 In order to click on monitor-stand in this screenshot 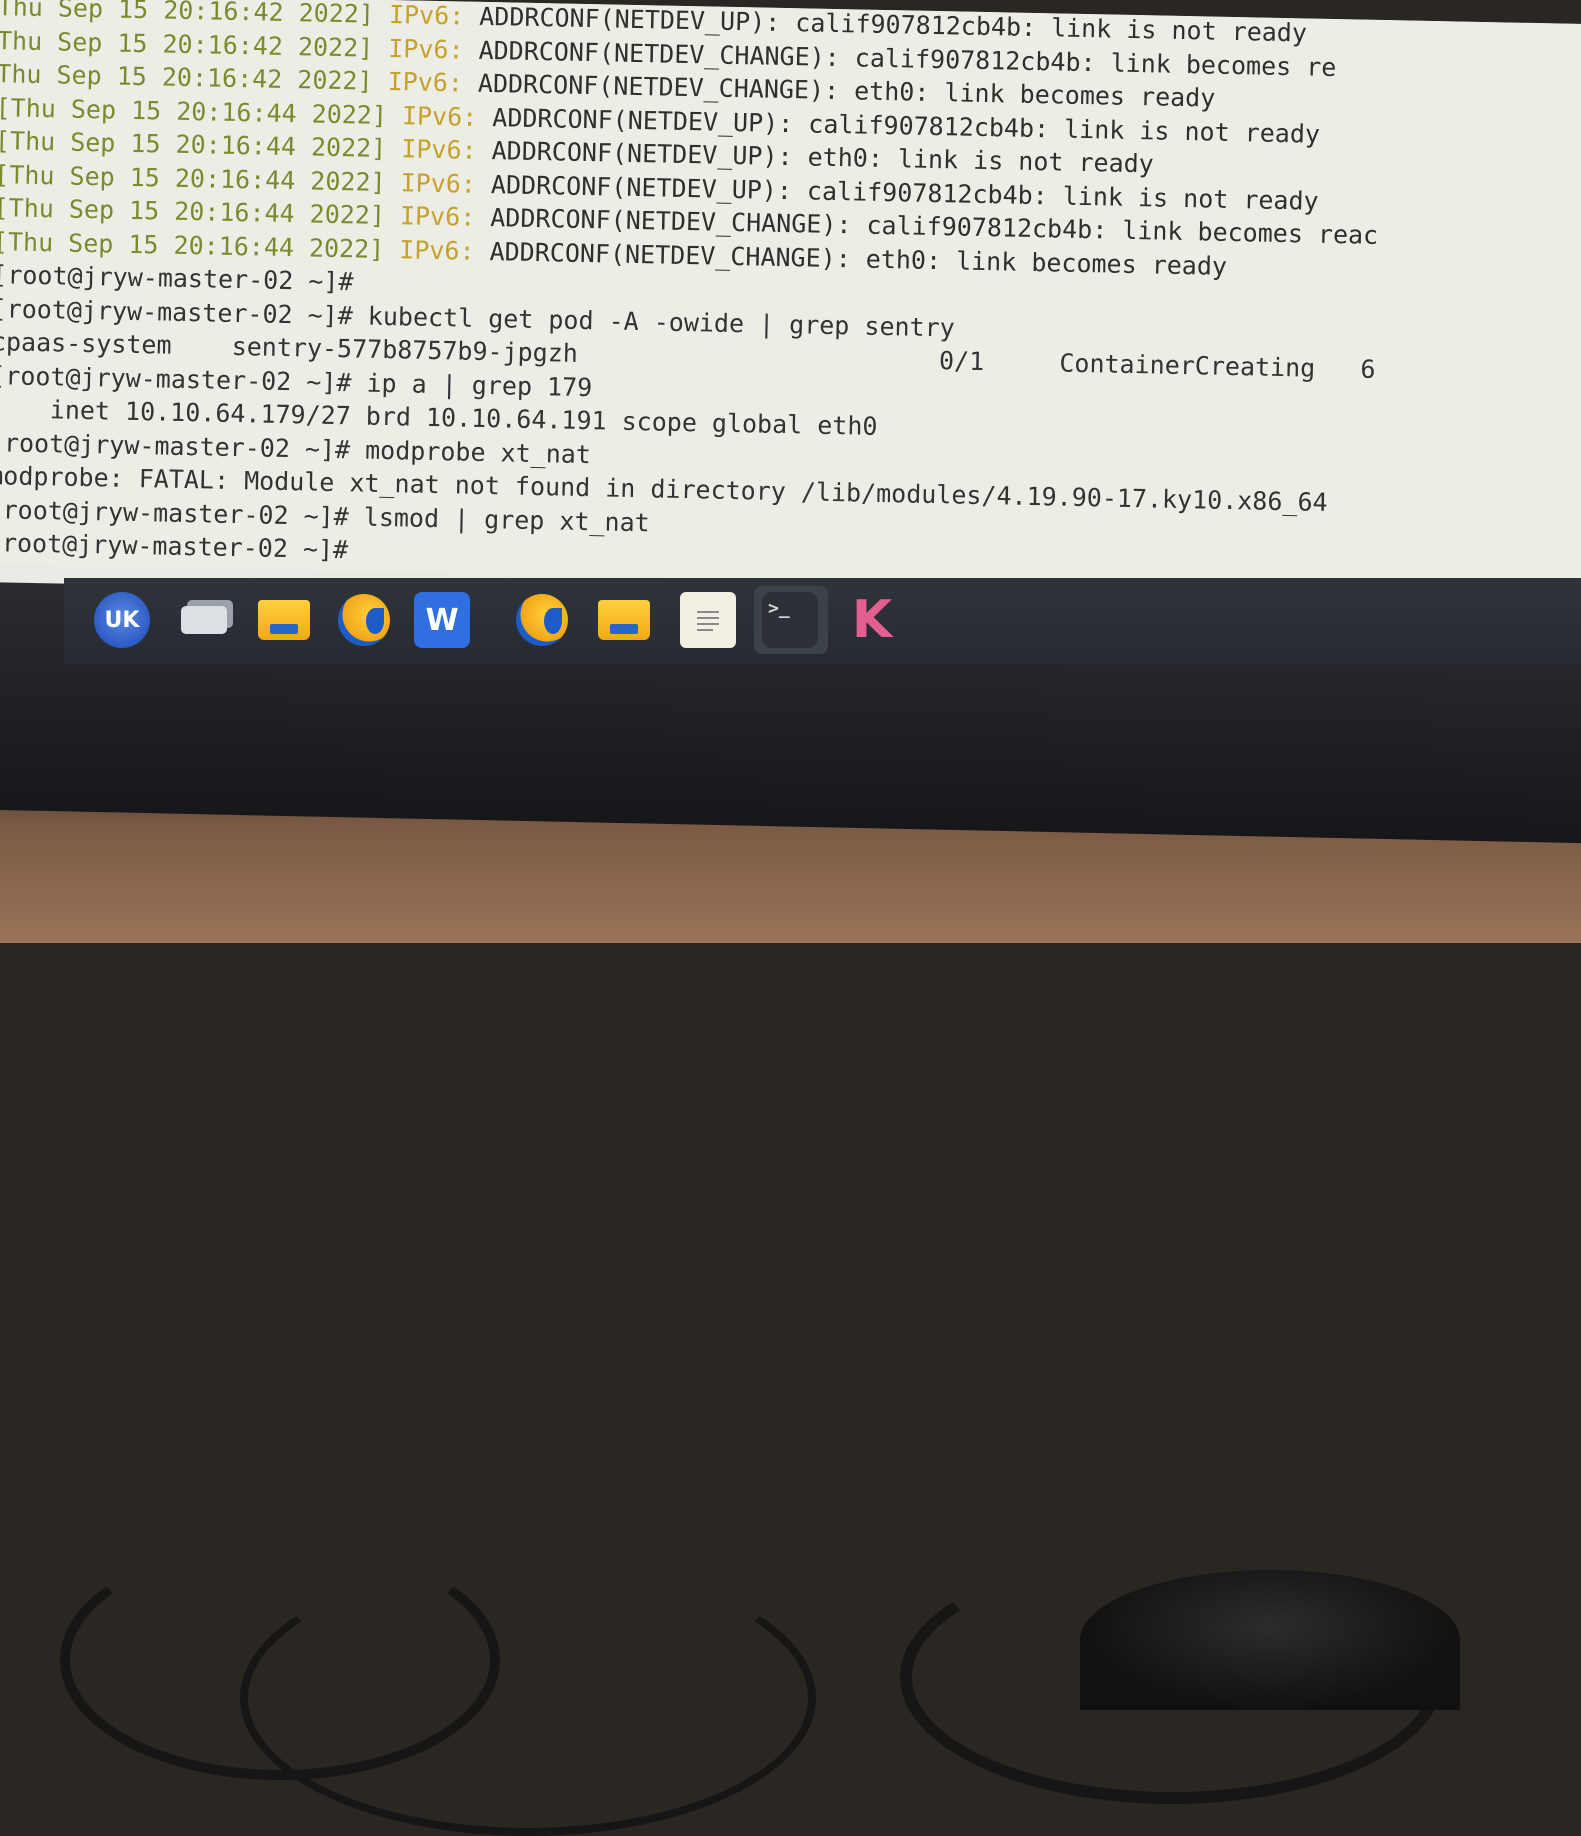, I will do `click(1270, 1640)`.